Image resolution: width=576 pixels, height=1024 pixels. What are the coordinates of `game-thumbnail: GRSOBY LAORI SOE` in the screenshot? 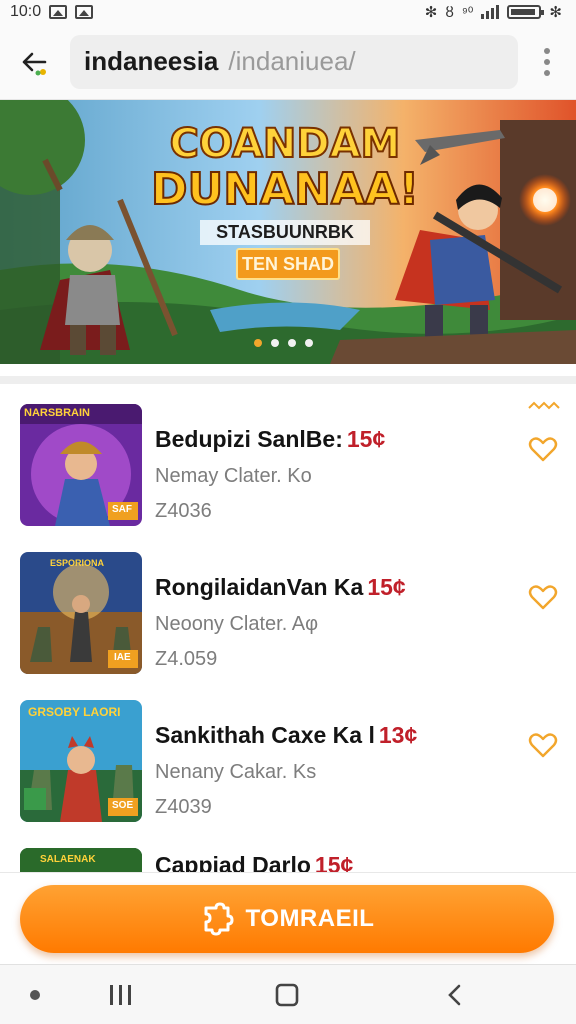 It's located at (81, 761).